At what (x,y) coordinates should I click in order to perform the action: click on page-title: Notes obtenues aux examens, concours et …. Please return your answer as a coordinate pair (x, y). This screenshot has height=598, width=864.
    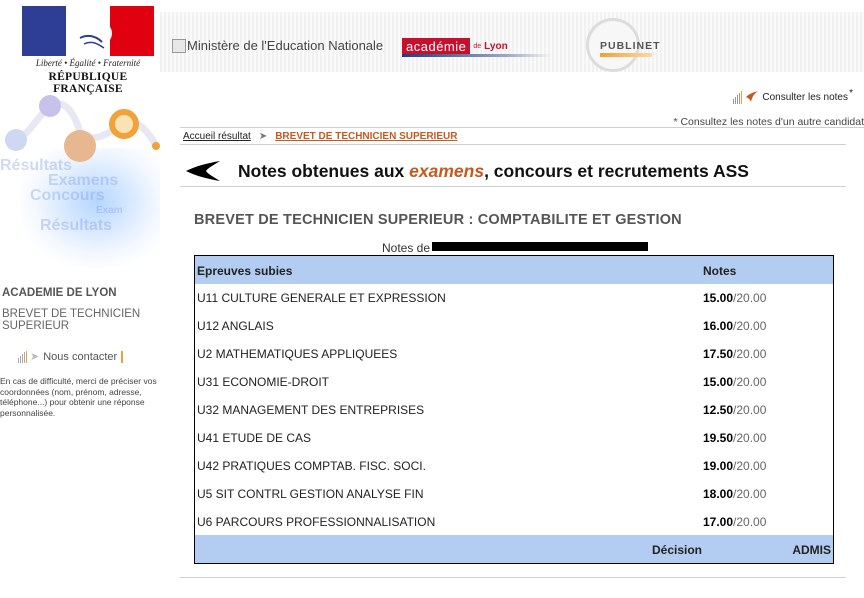
    Looking at the image, I should click on (493, 171).